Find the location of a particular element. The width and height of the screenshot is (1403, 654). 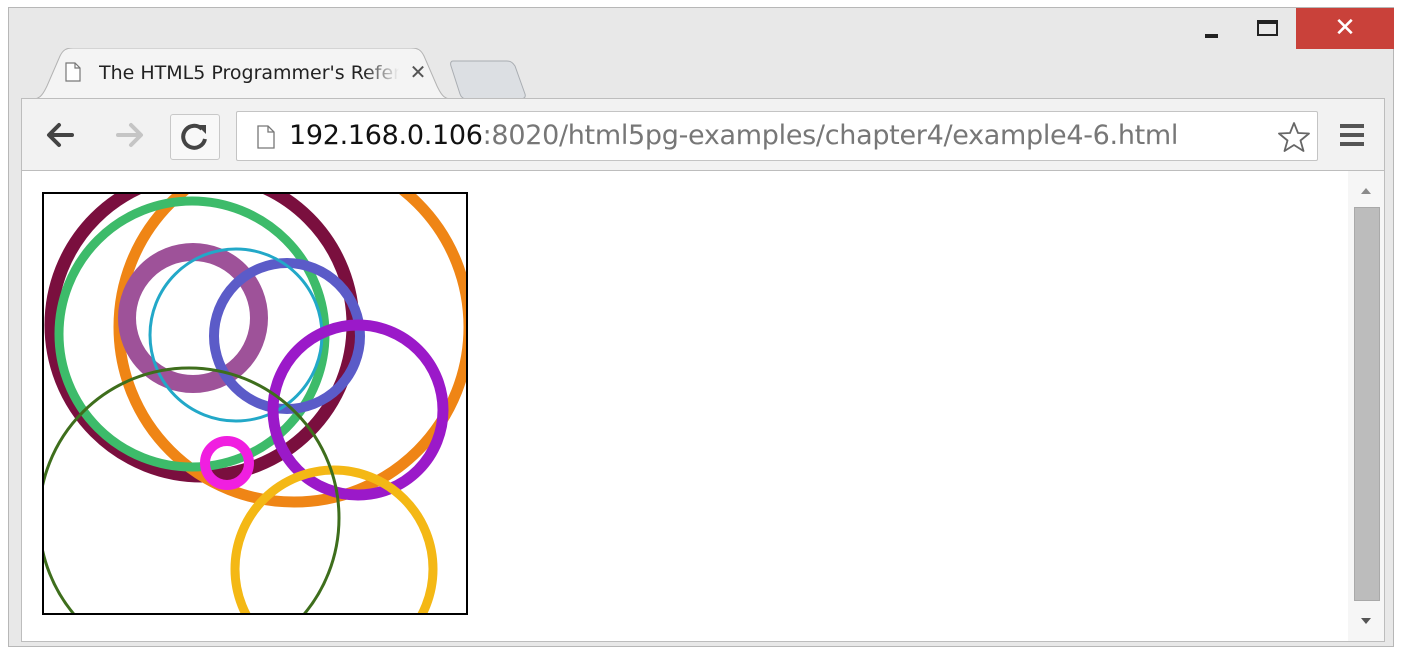

tab-close-icon: ✕ is located at coordinates (418, 72).